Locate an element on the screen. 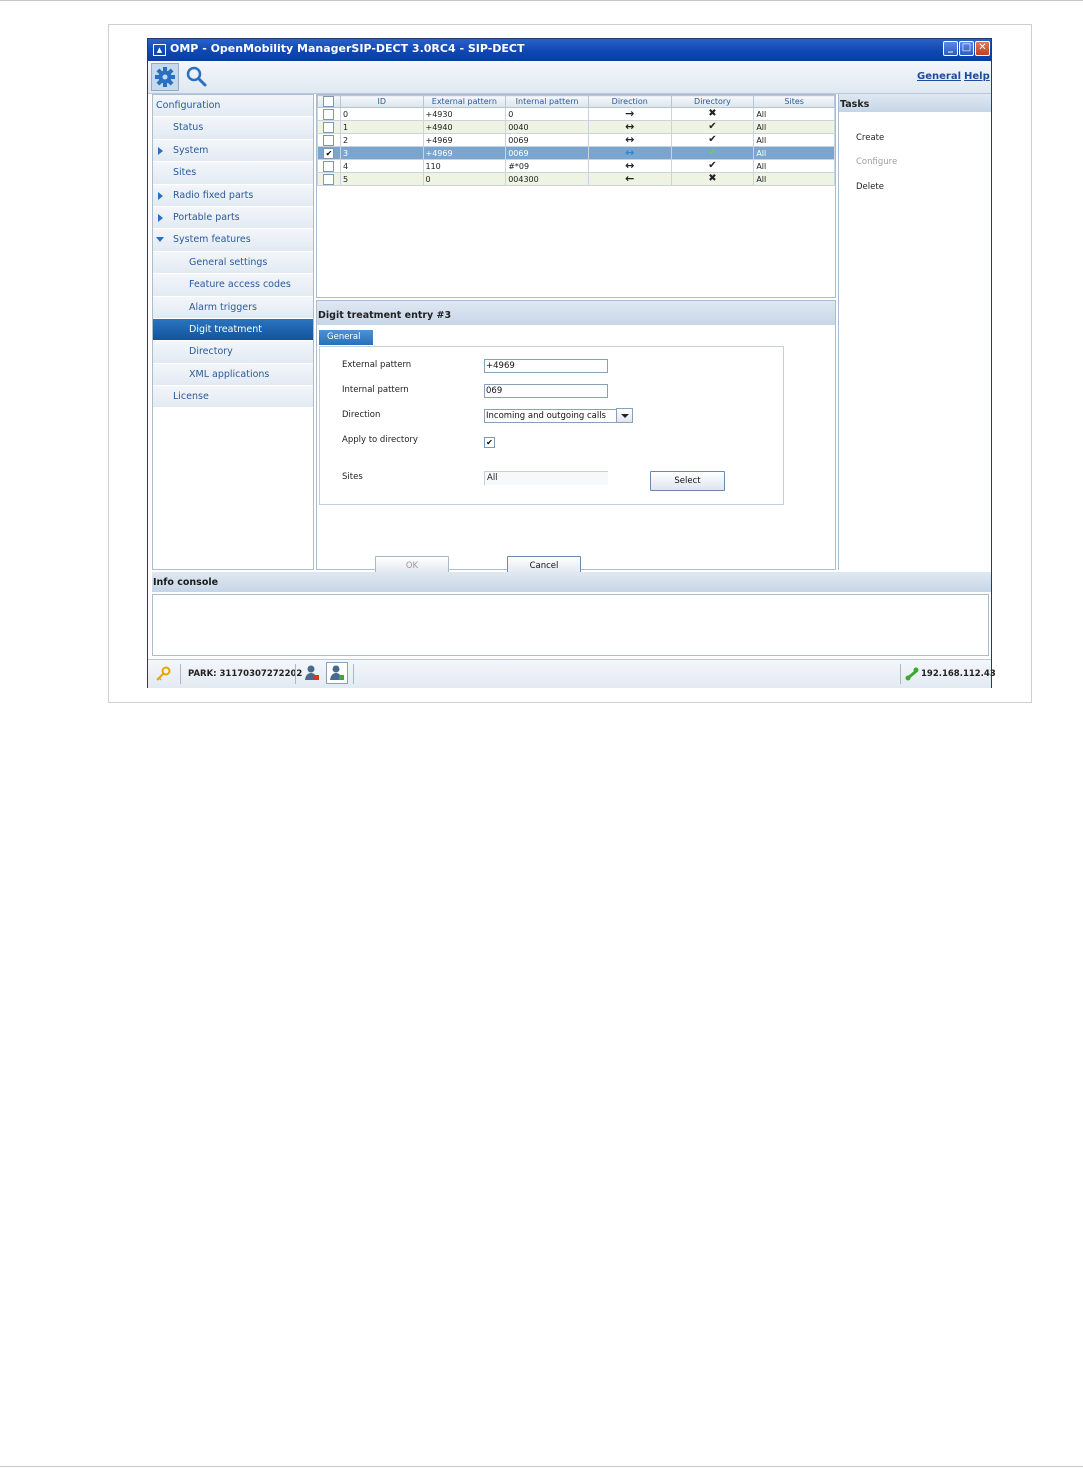  sidebar-item-portable-parts: Portable parts is located at coordinates (233, 218).